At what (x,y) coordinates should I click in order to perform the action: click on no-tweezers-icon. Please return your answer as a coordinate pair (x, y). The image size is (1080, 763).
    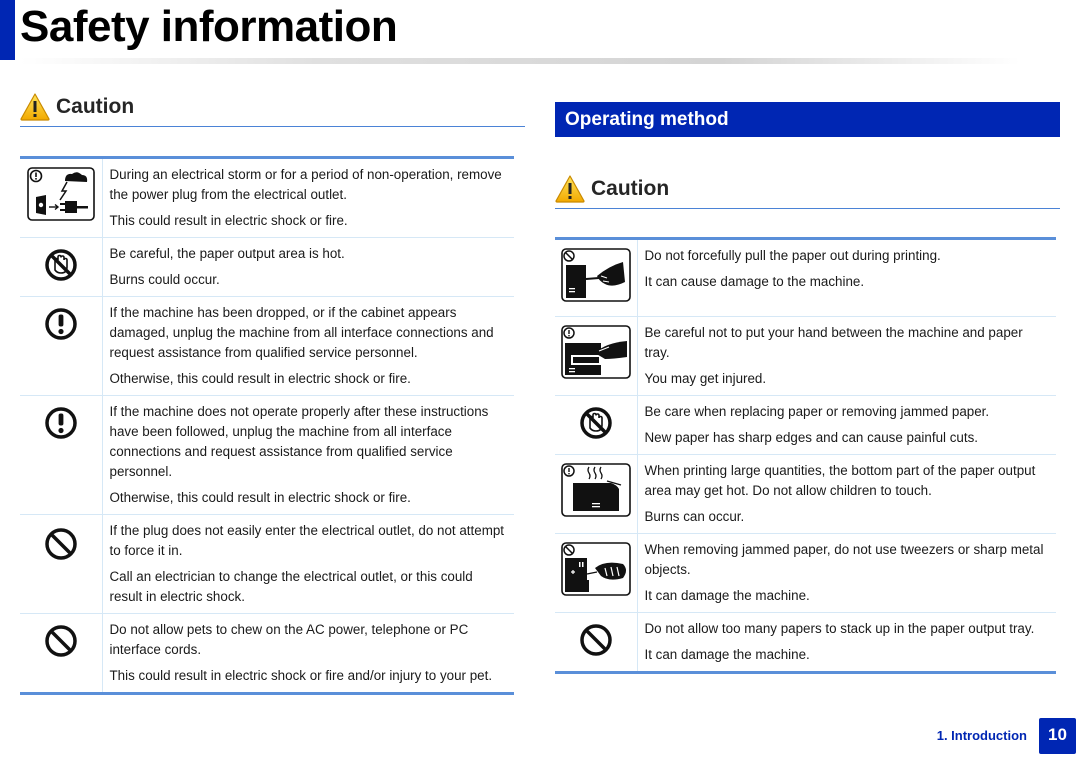
    Looking at the image, I should click on (595, 569).